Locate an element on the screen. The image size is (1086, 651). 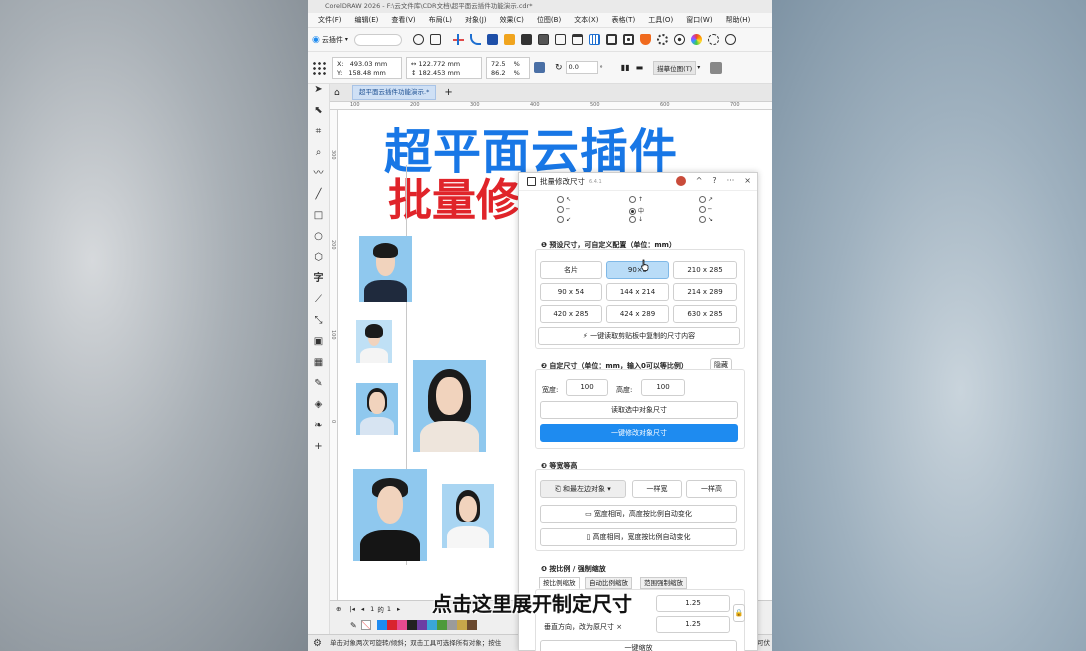
image-icon is located at coordinates (543, 39).